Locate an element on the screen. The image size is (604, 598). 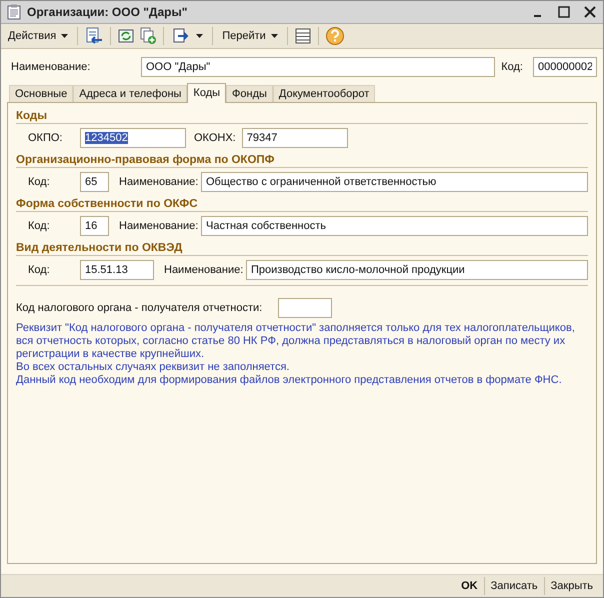
document-arrow-icon is located at coordinates (94, 36).